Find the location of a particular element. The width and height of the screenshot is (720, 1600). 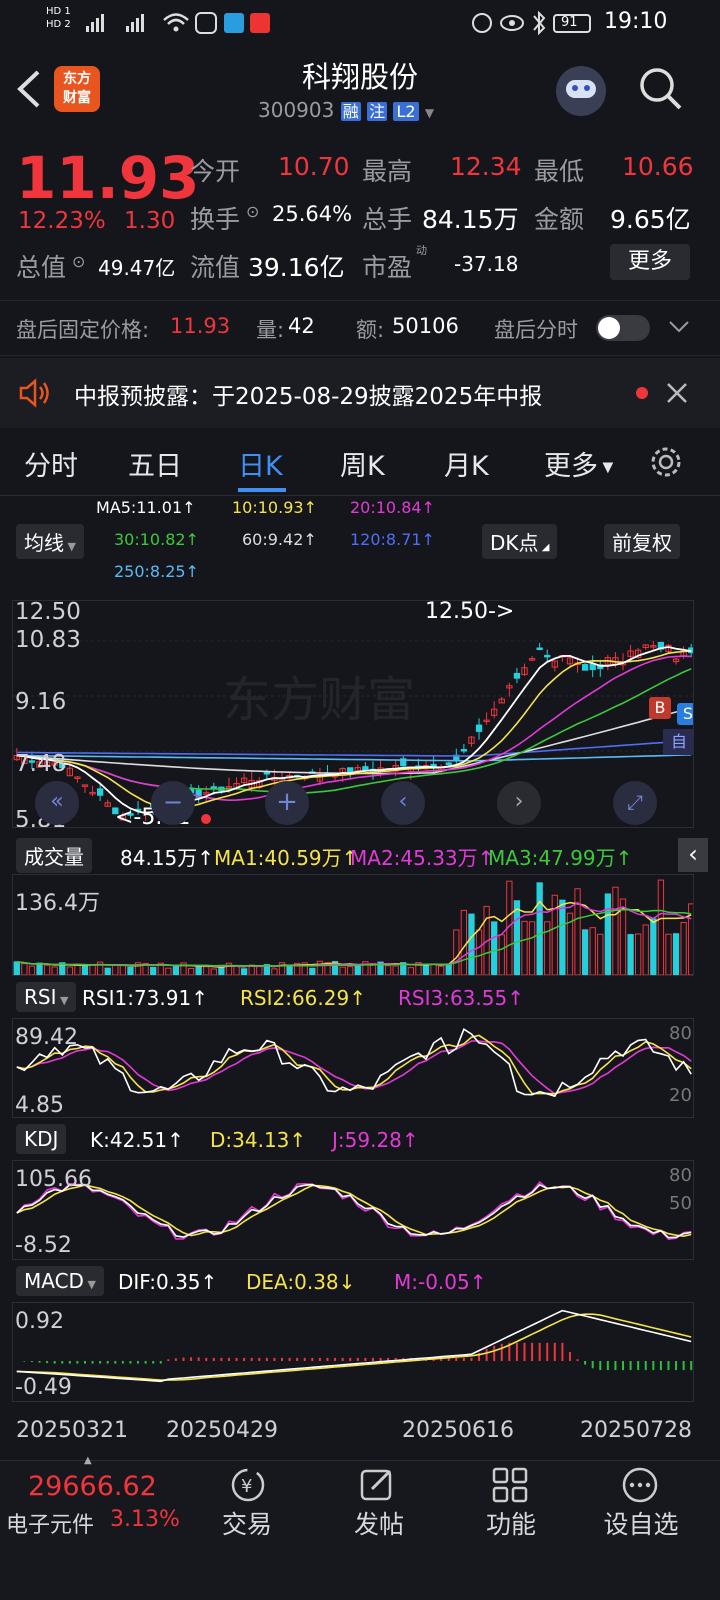

nav-trade: 交易 is located at coordinates (247, 1523).